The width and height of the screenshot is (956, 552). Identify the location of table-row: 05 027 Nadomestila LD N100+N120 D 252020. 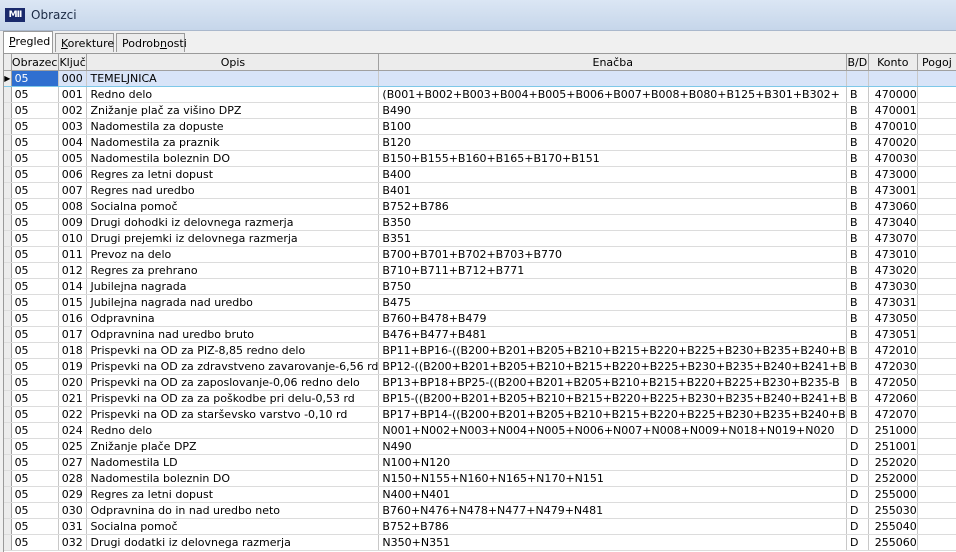
(480, 462).